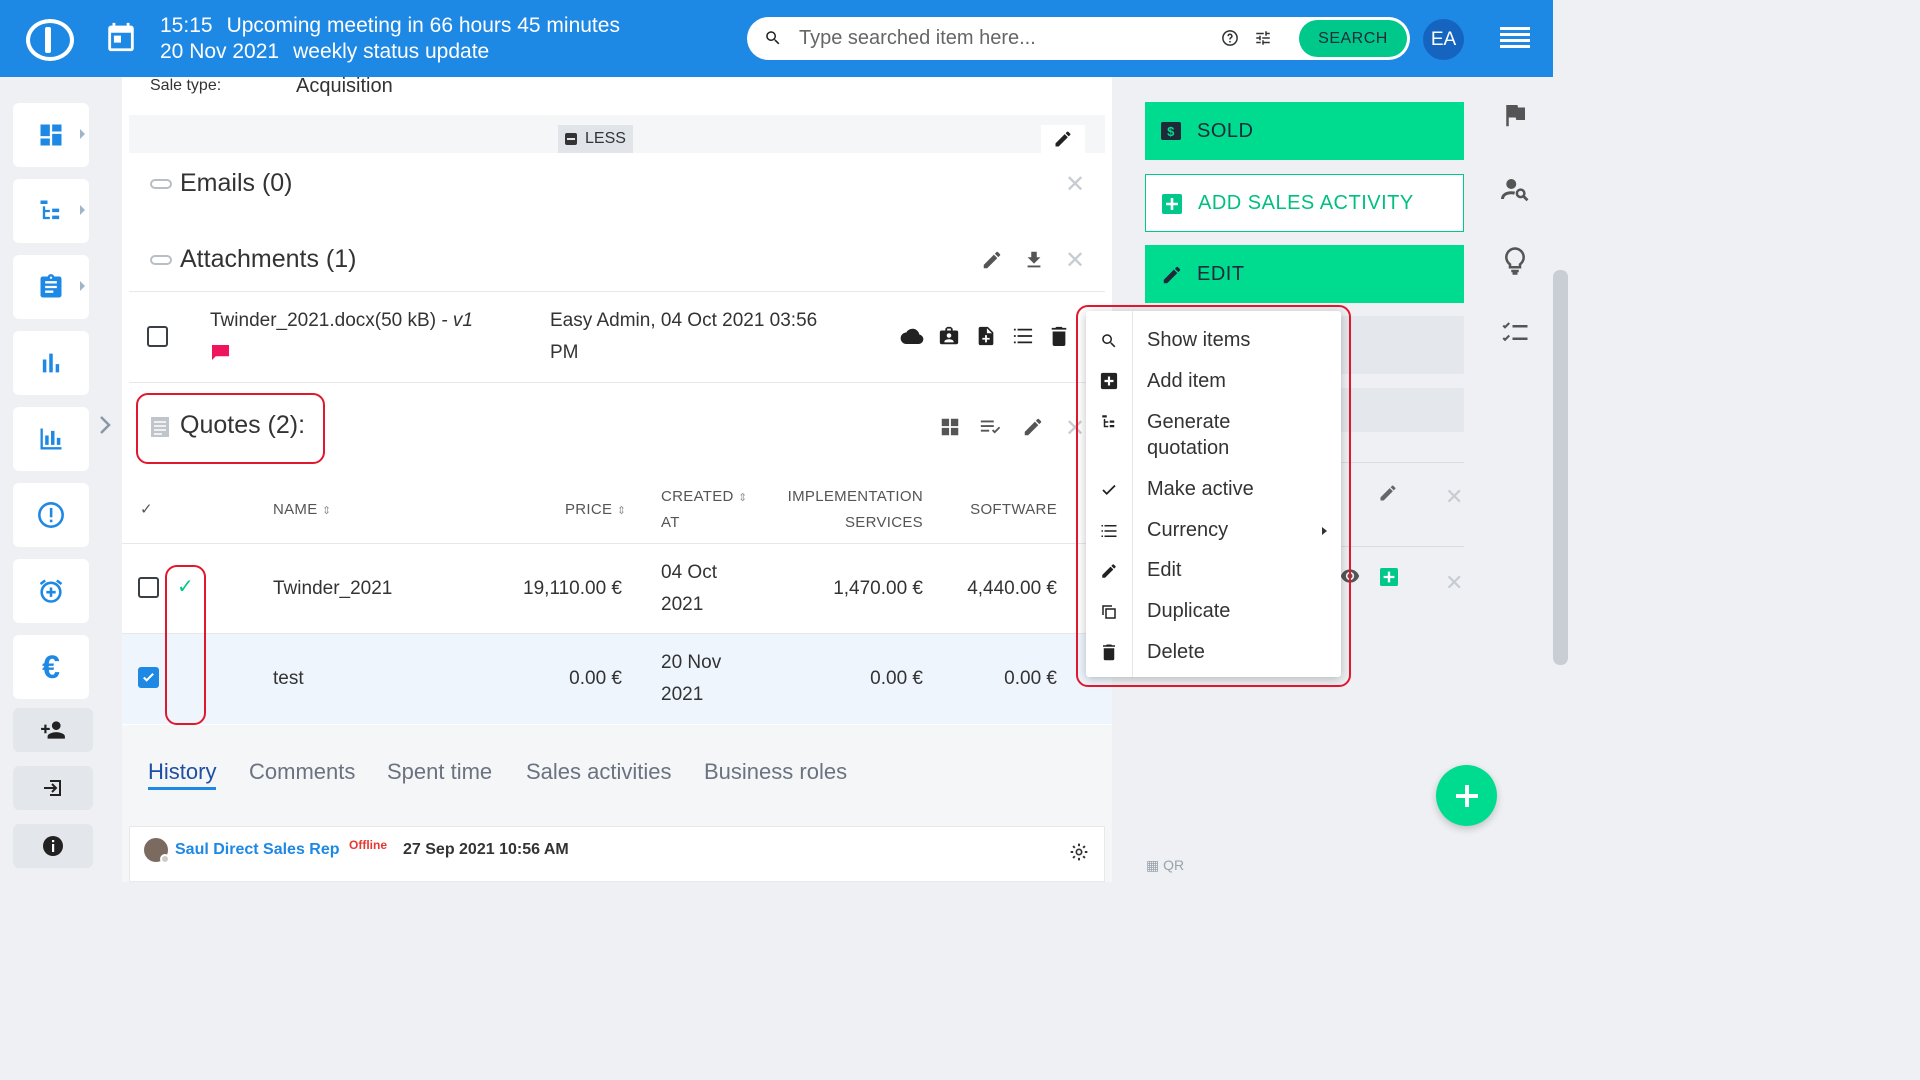  I want to click on dashboard-icon, so click(51, 135).